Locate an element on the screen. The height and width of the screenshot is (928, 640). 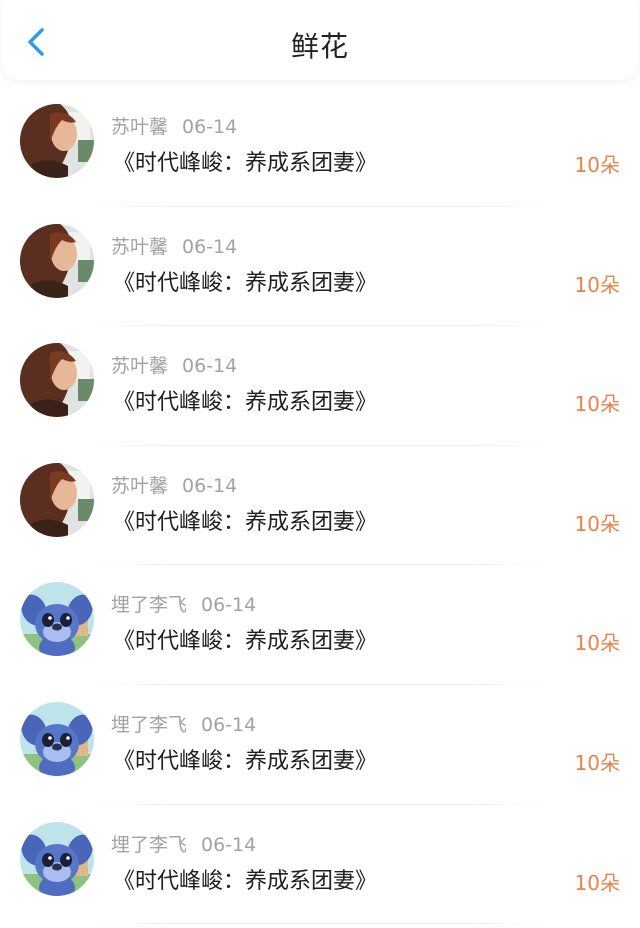
top-nav-bar: 鲜花 is located at coordinates (320, 40).